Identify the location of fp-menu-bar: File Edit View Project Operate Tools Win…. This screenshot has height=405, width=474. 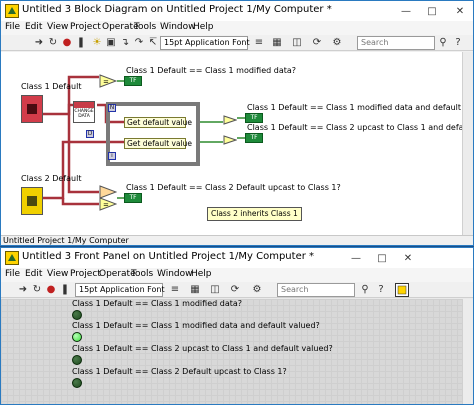
(237, 275).